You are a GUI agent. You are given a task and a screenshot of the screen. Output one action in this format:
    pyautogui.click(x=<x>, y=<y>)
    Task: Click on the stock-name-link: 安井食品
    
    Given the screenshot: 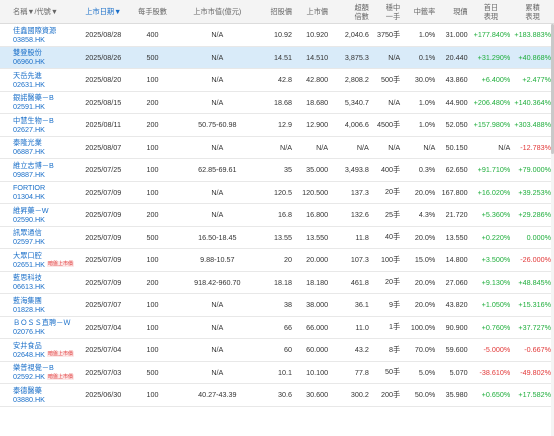 What is the action you would take?
    pyautogui.click(x=43, y=345)
    